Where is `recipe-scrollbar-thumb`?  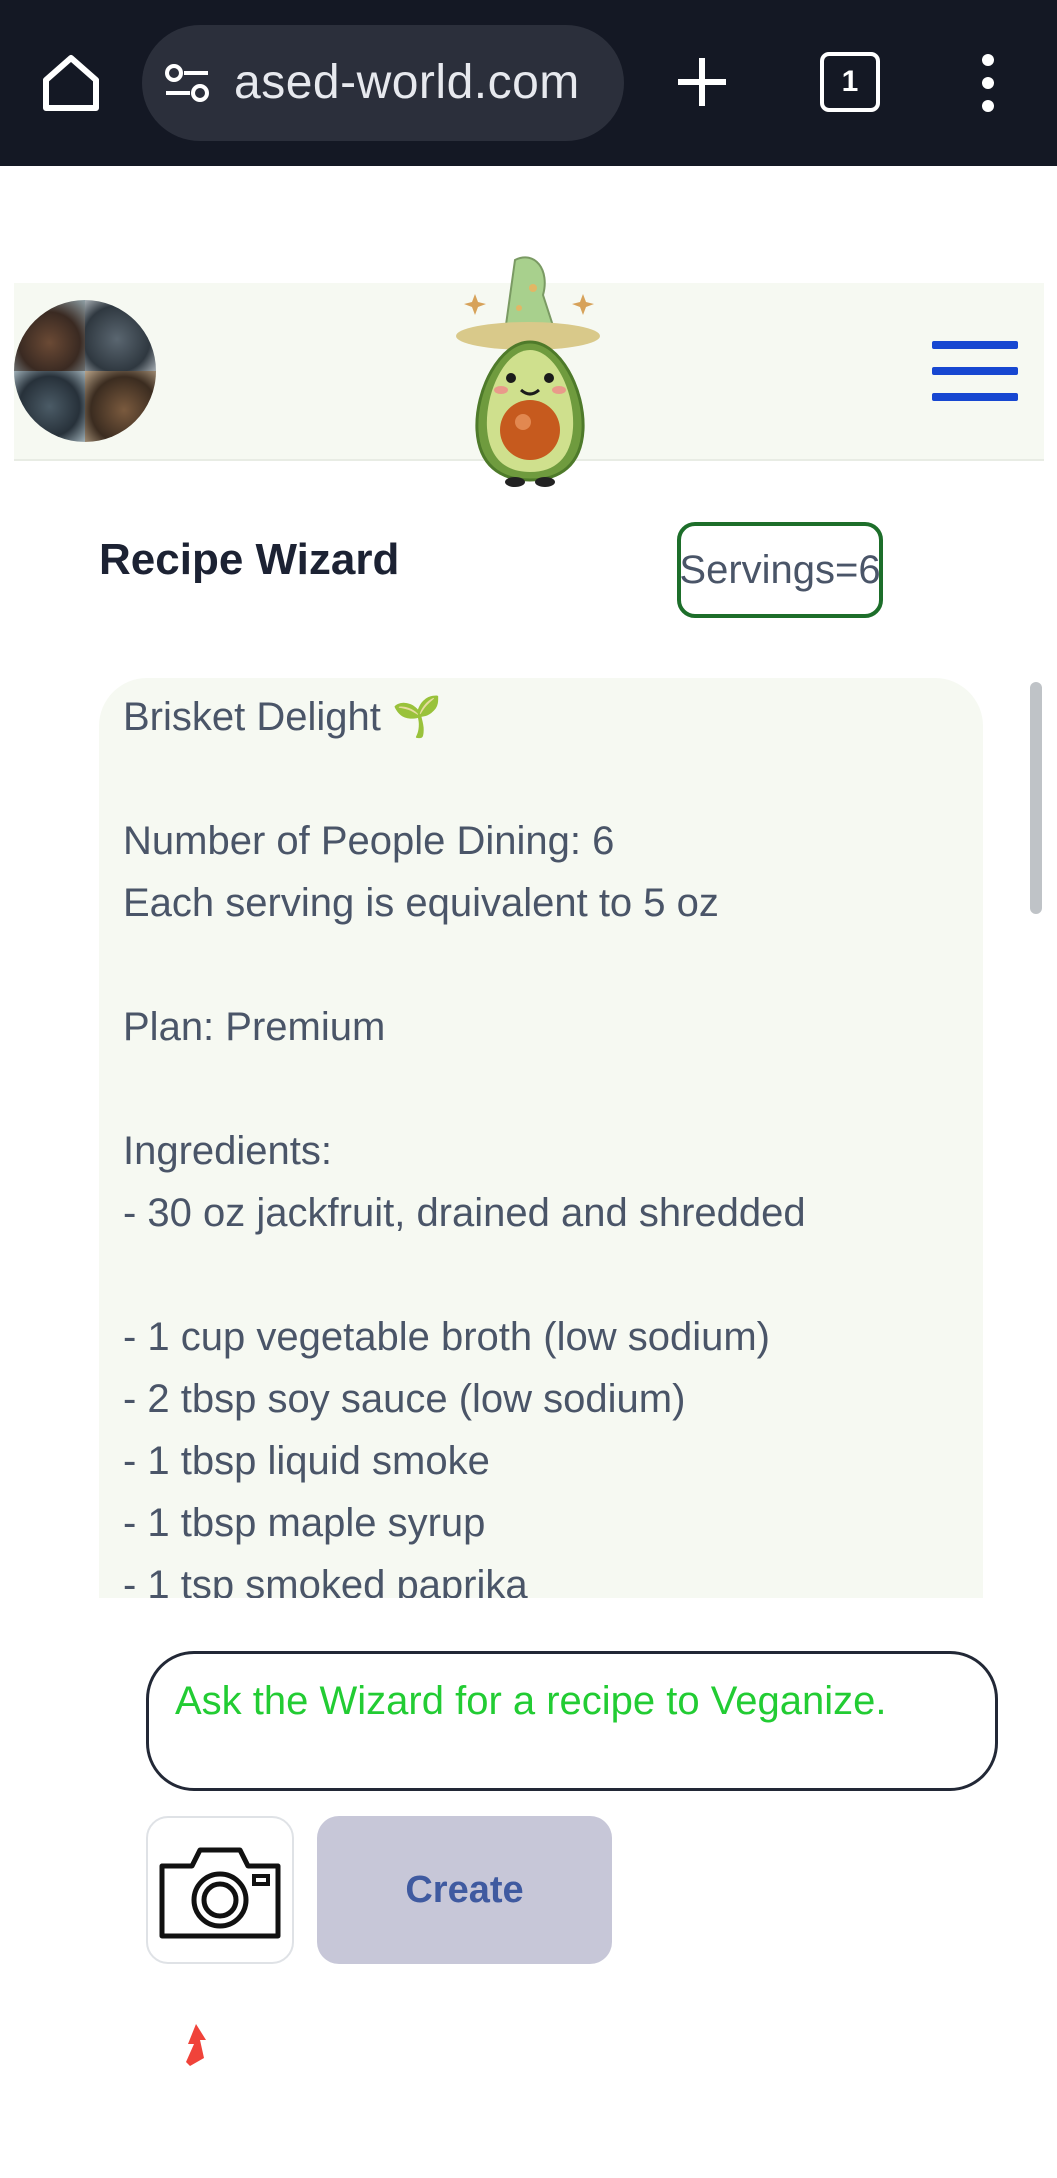 recipe-scrollbar-thumb is located at coordinates (1036, 798).